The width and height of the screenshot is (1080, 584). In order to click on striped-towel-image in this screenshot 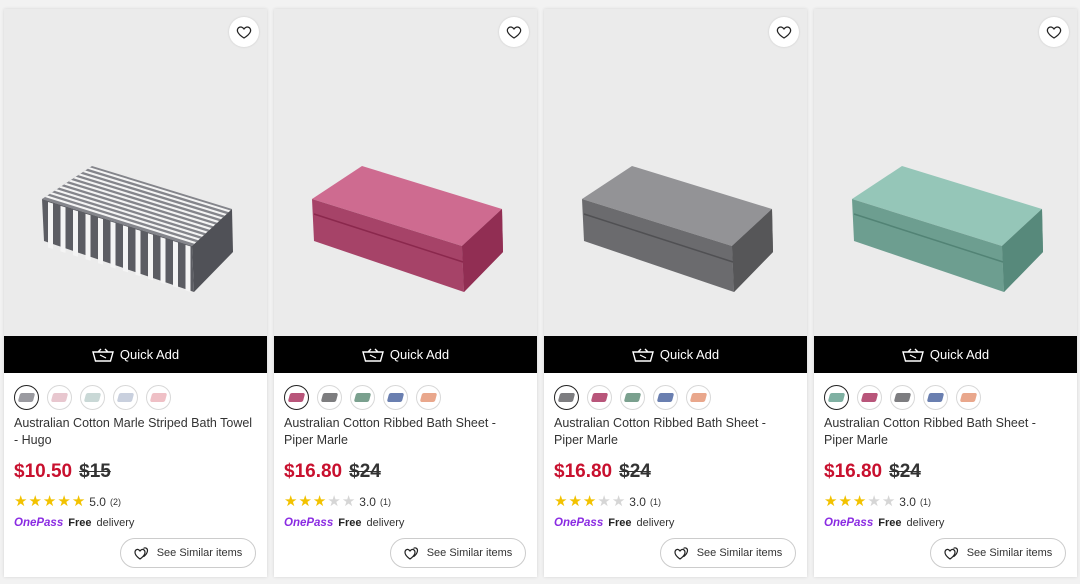, I will do `click(137, 229)`.